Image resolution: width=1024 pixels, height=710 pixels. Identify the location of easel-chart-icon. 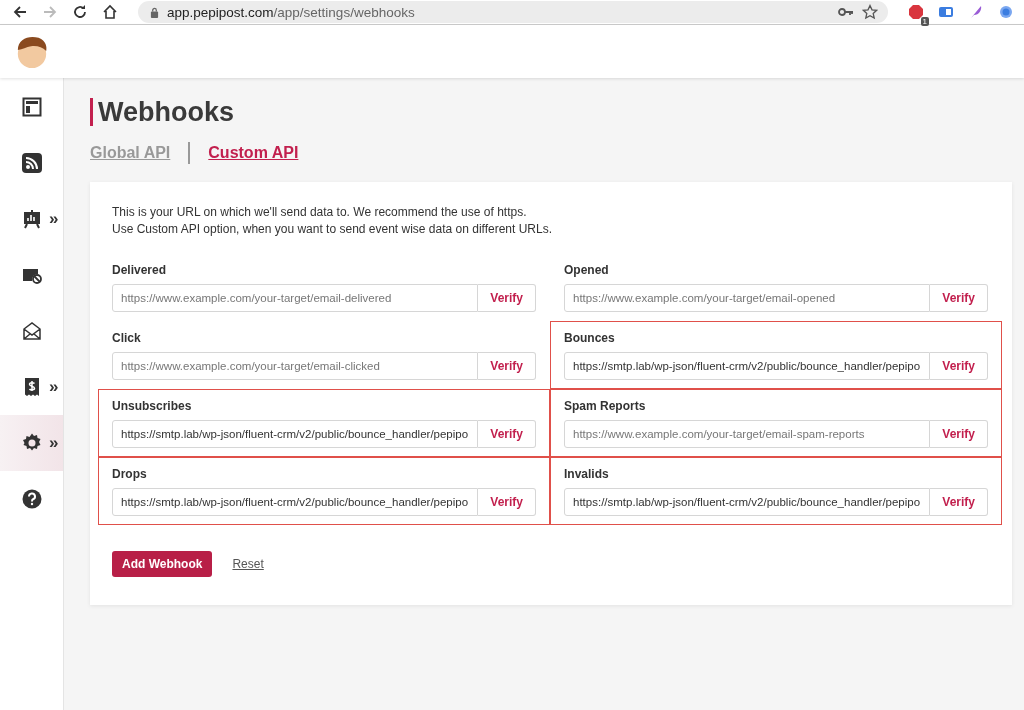
(32, 219).